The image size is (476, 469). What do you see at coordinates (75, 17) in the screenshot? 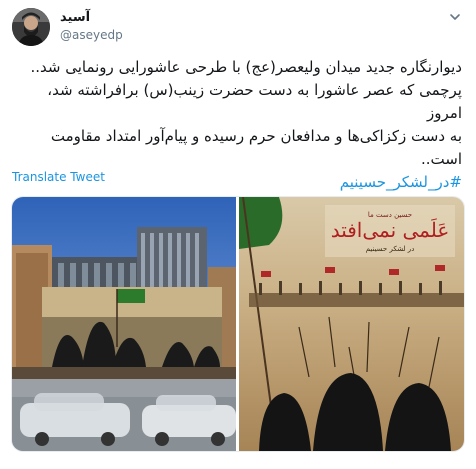
I see `author-name: آسید` at bounding box center [75, 17].